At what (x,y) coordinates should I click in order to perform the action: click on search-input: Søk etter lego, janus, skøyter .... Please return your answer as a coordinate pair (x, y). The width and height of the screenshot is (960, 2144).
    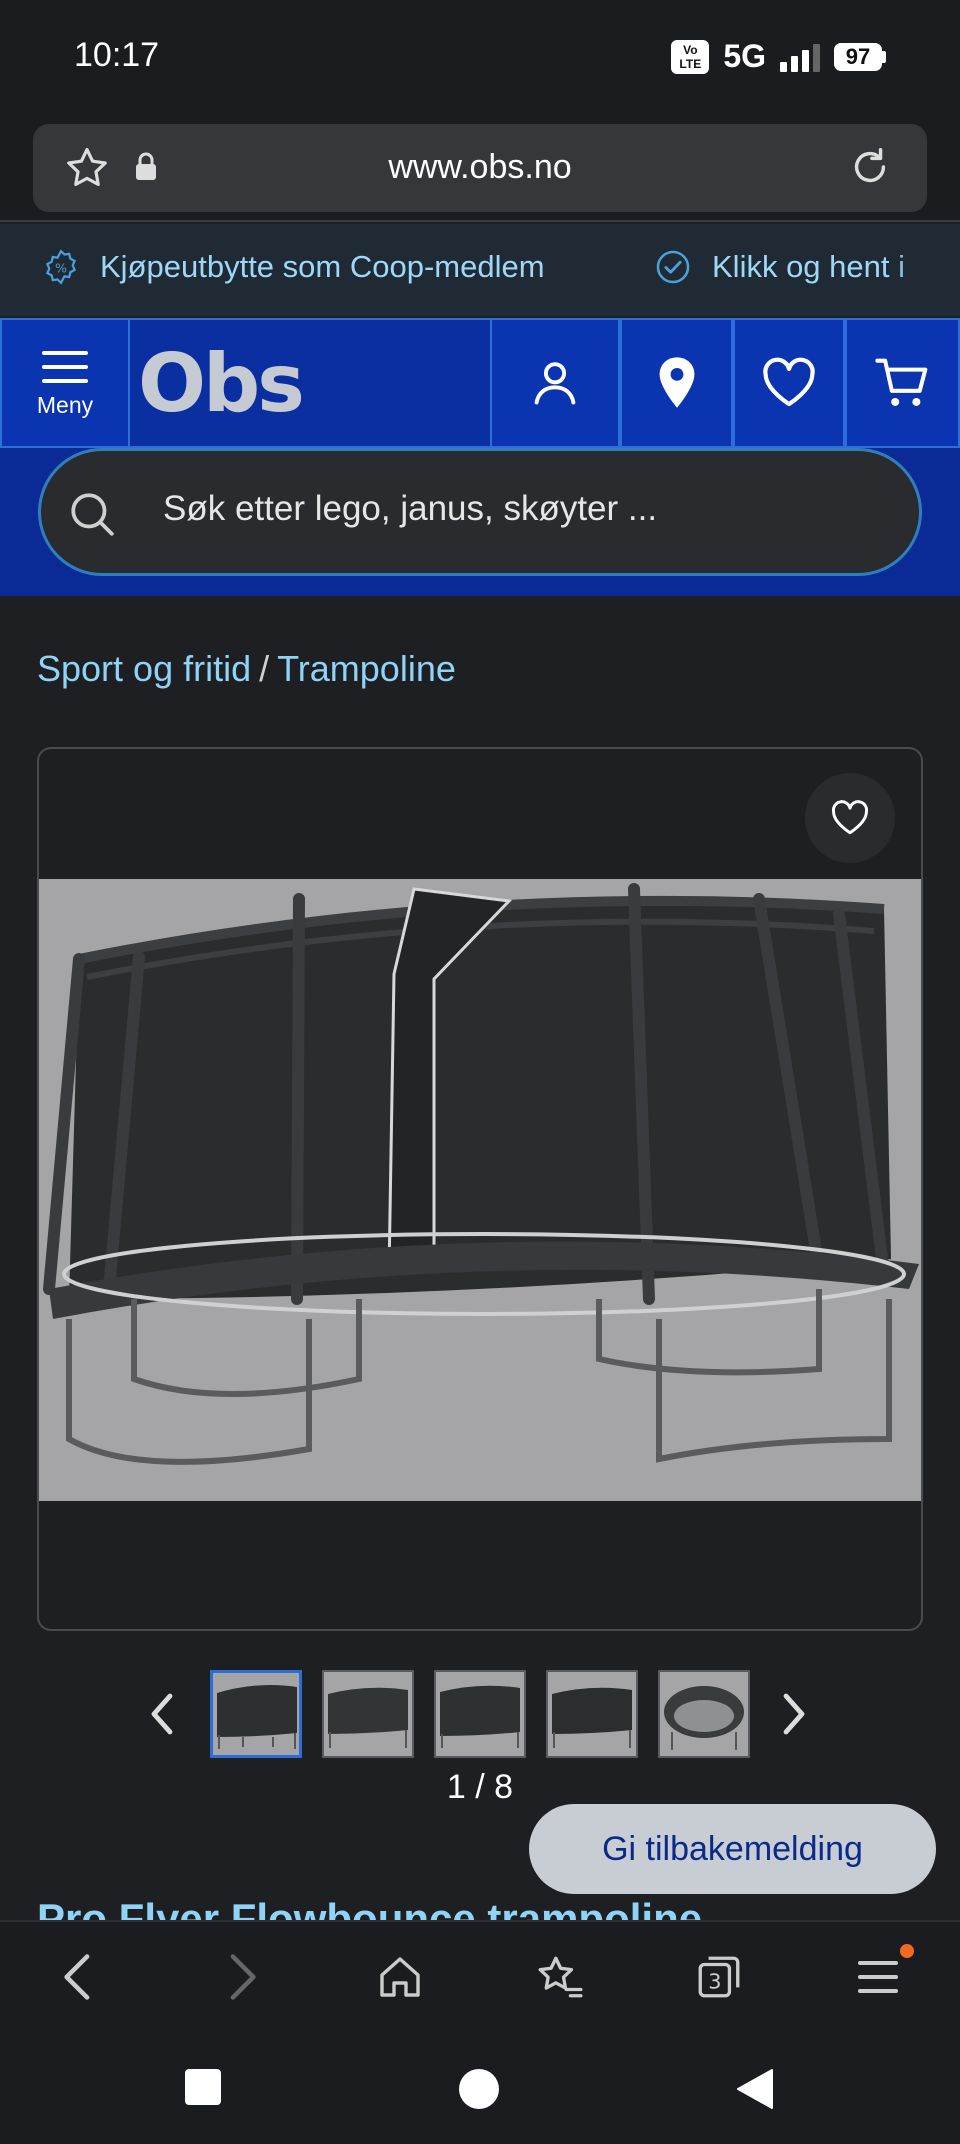
    Looking at the image, I should click on (410, 509).